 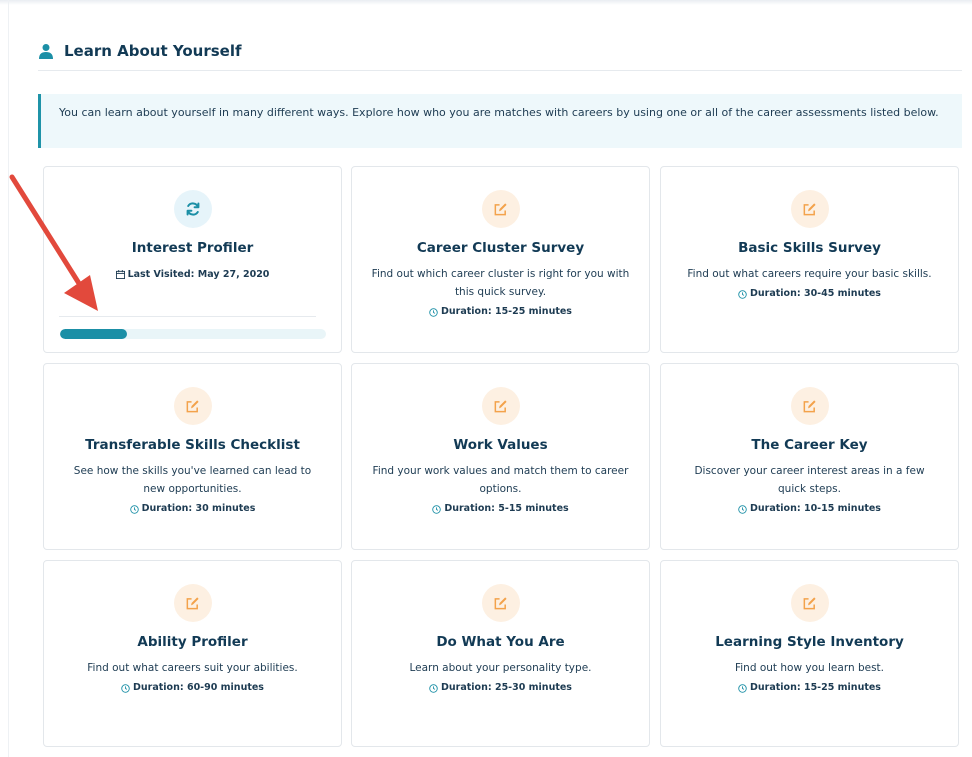 What do you see at coordinates (486, 2) in the screenshot?
I see `top-shadow` at bounding box center [486, 2].